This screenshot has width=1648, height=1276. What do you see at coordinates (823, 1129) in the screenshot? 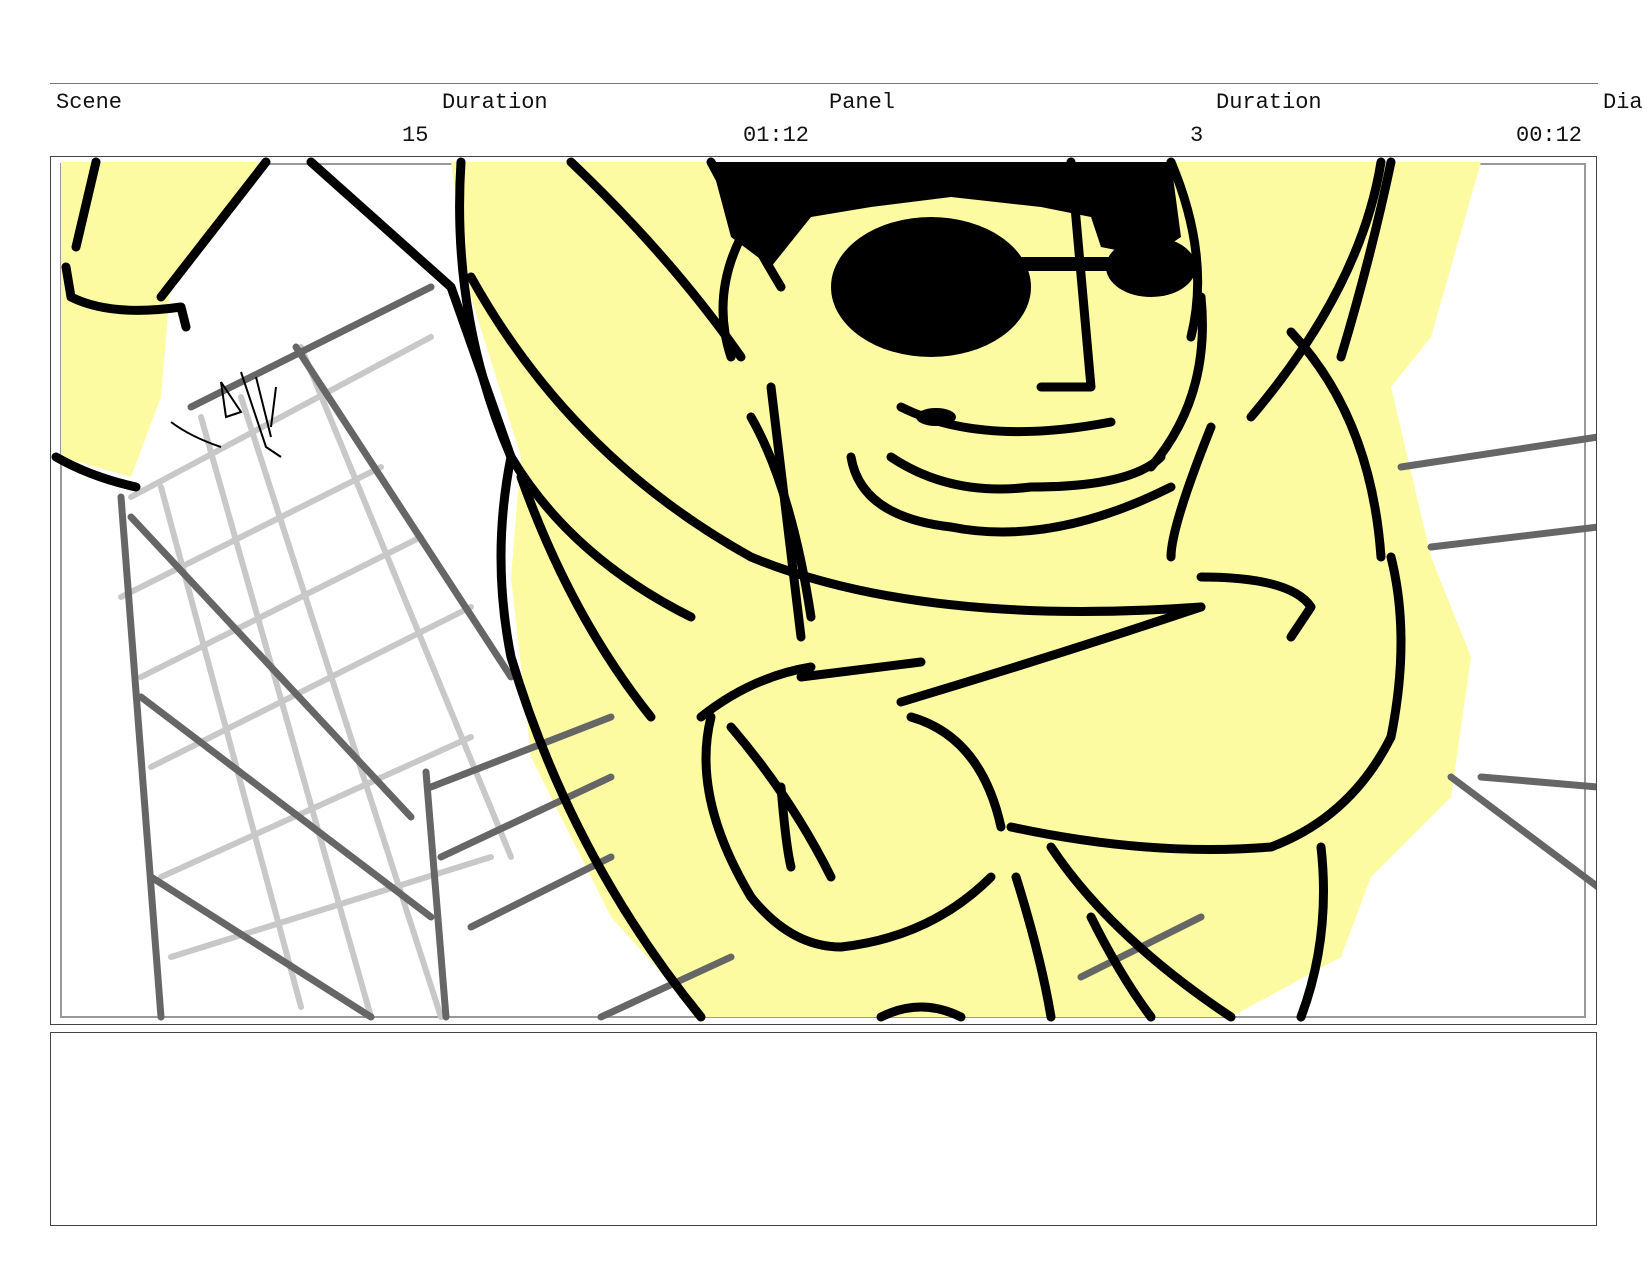
I see `panel-notes-box` at bounding box center [823, 1129].